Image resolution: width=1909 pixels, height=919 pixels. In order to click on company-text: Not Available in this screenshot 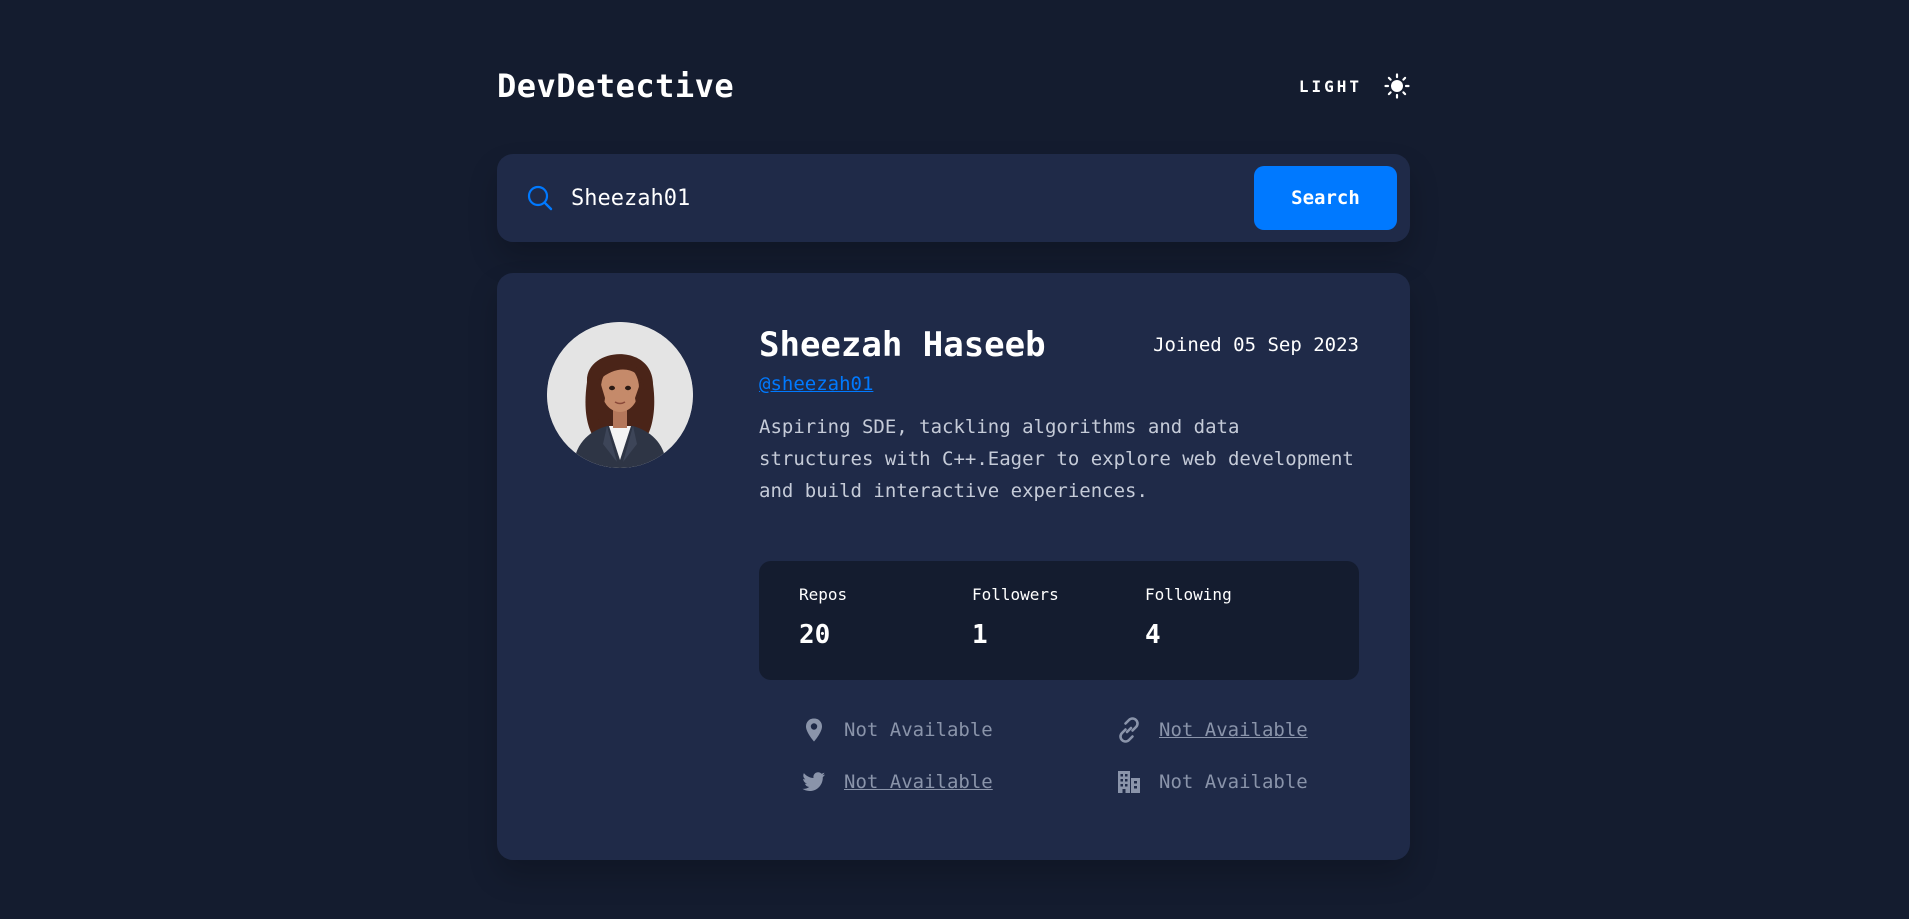, I will do `click(1233, 782)`.